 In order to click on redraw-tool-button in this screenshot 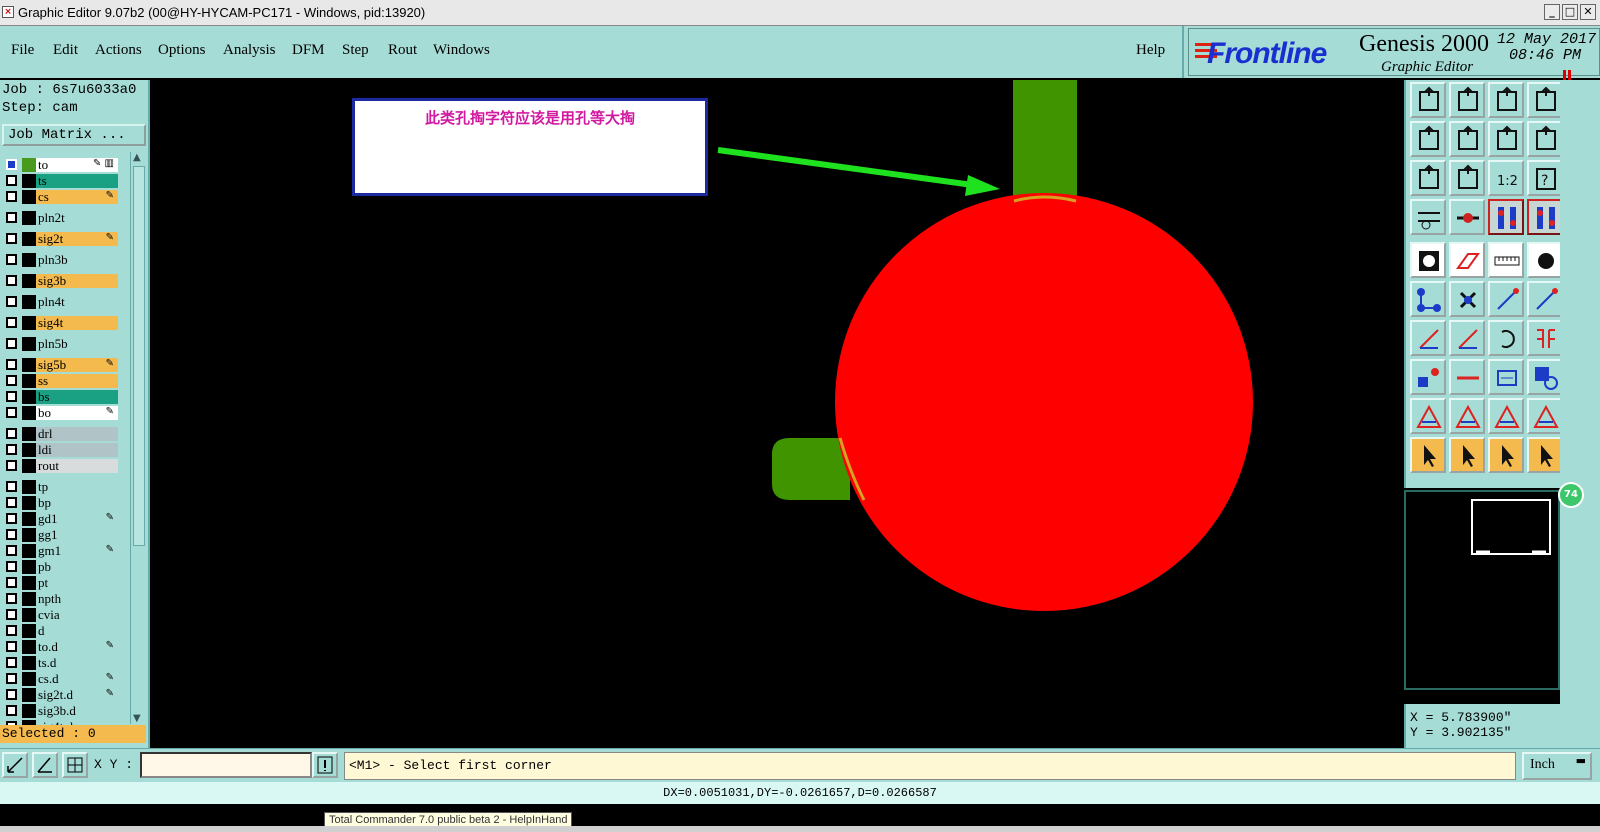, I will do `click(1545, 139)`.